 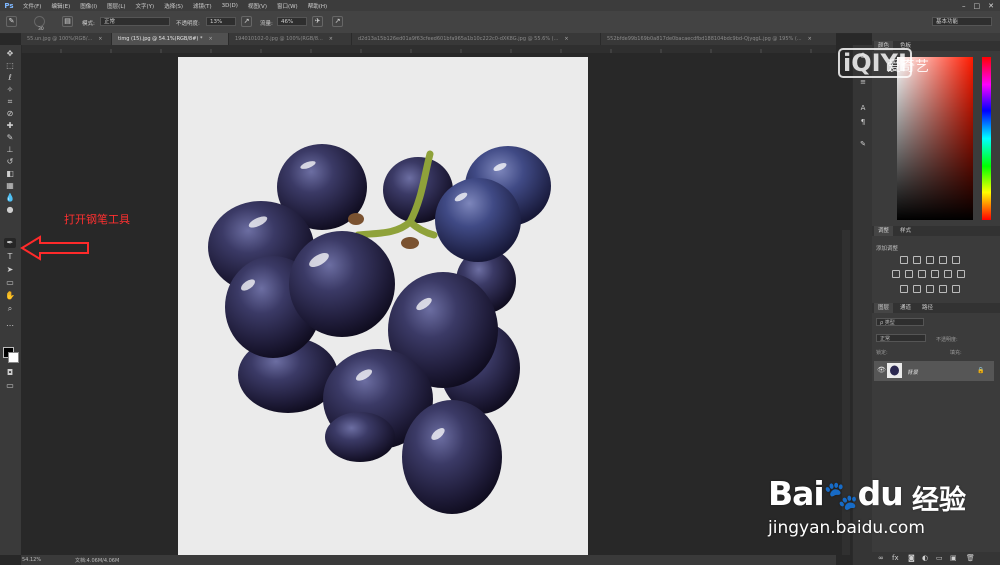 I want to click on close-window-button: ✕, so click(x=991, y=6).